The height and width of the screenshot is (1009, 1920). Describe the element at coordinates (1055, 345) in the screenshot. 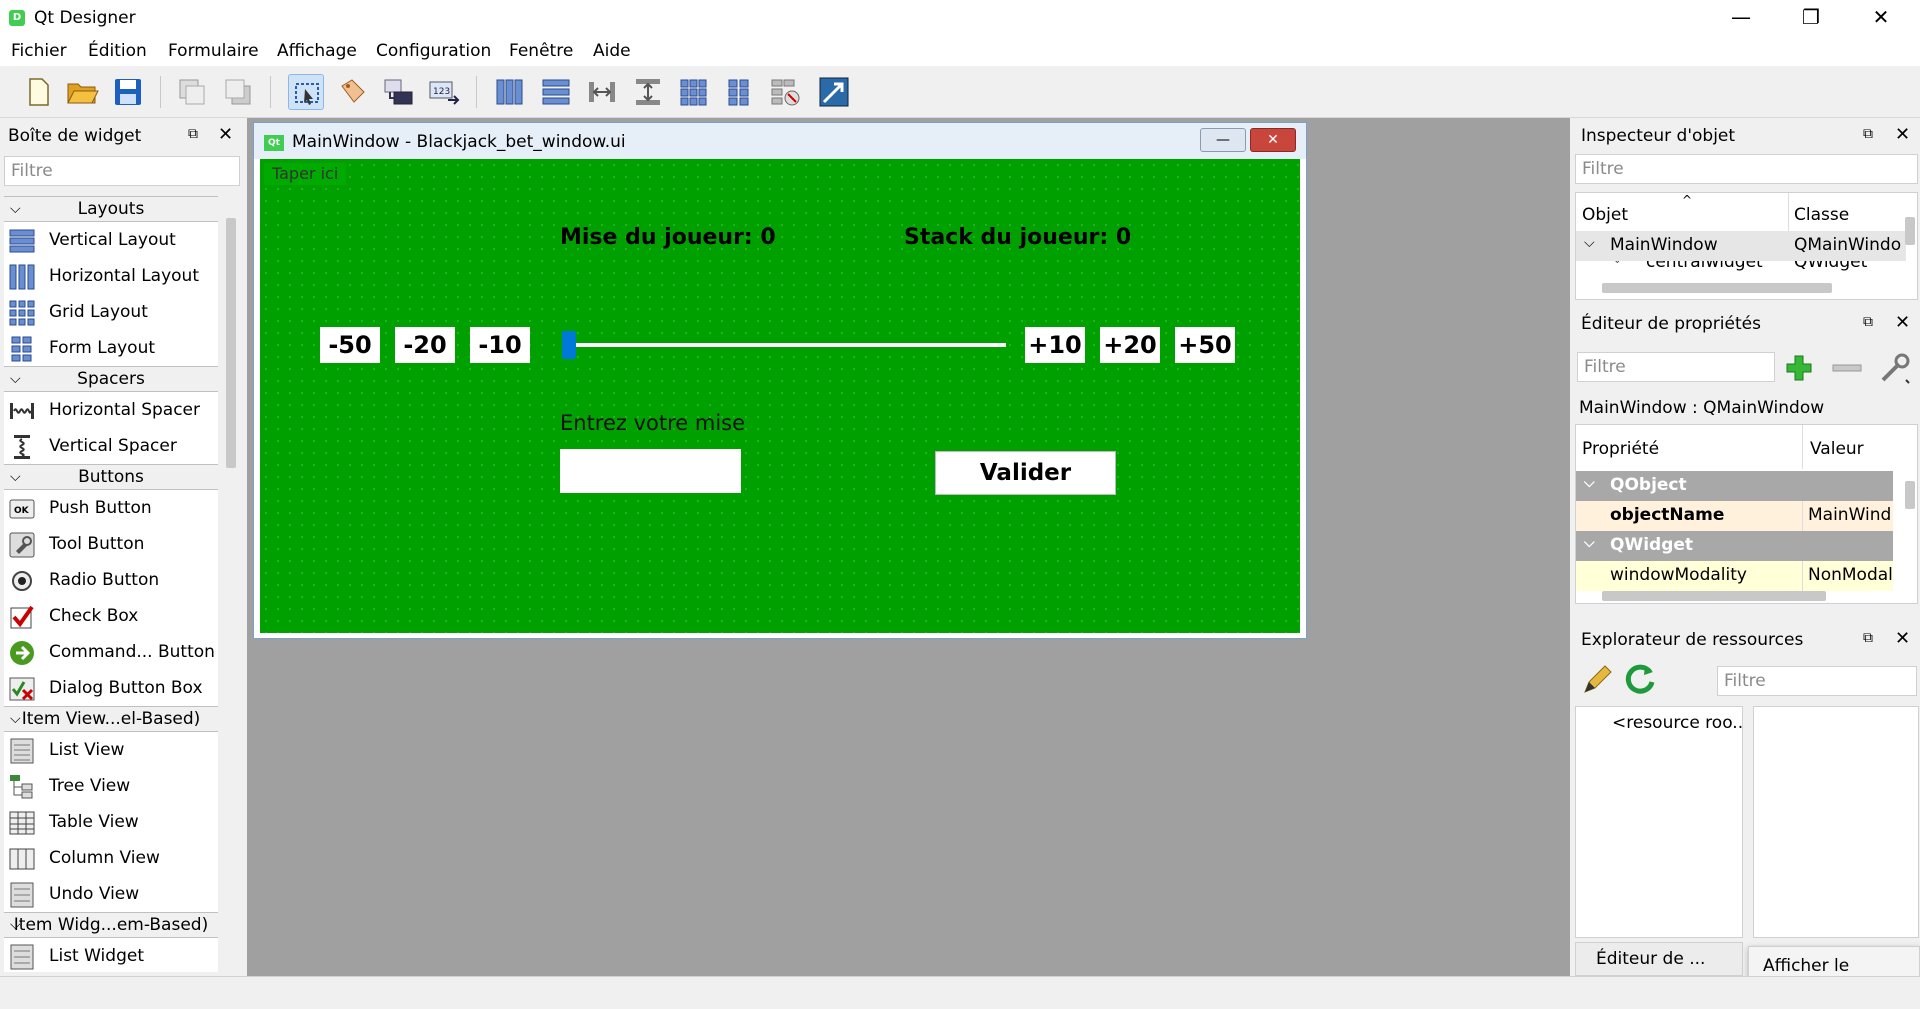

I see `plus-10-button: +10` at that location.